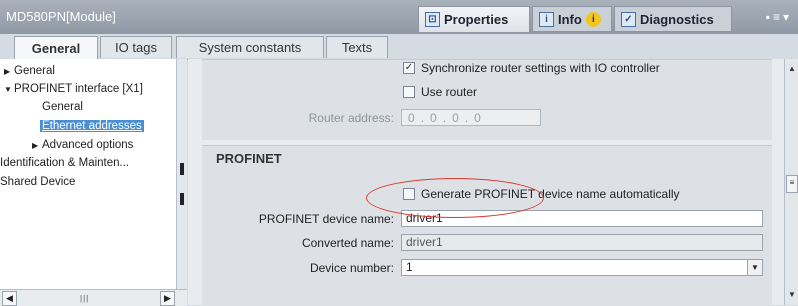 This screenshot has width=798, height=306. Describe the element at coordinates (409, 68) in the screenshot. I see `sync-router-checkbox: ✓` at that location.